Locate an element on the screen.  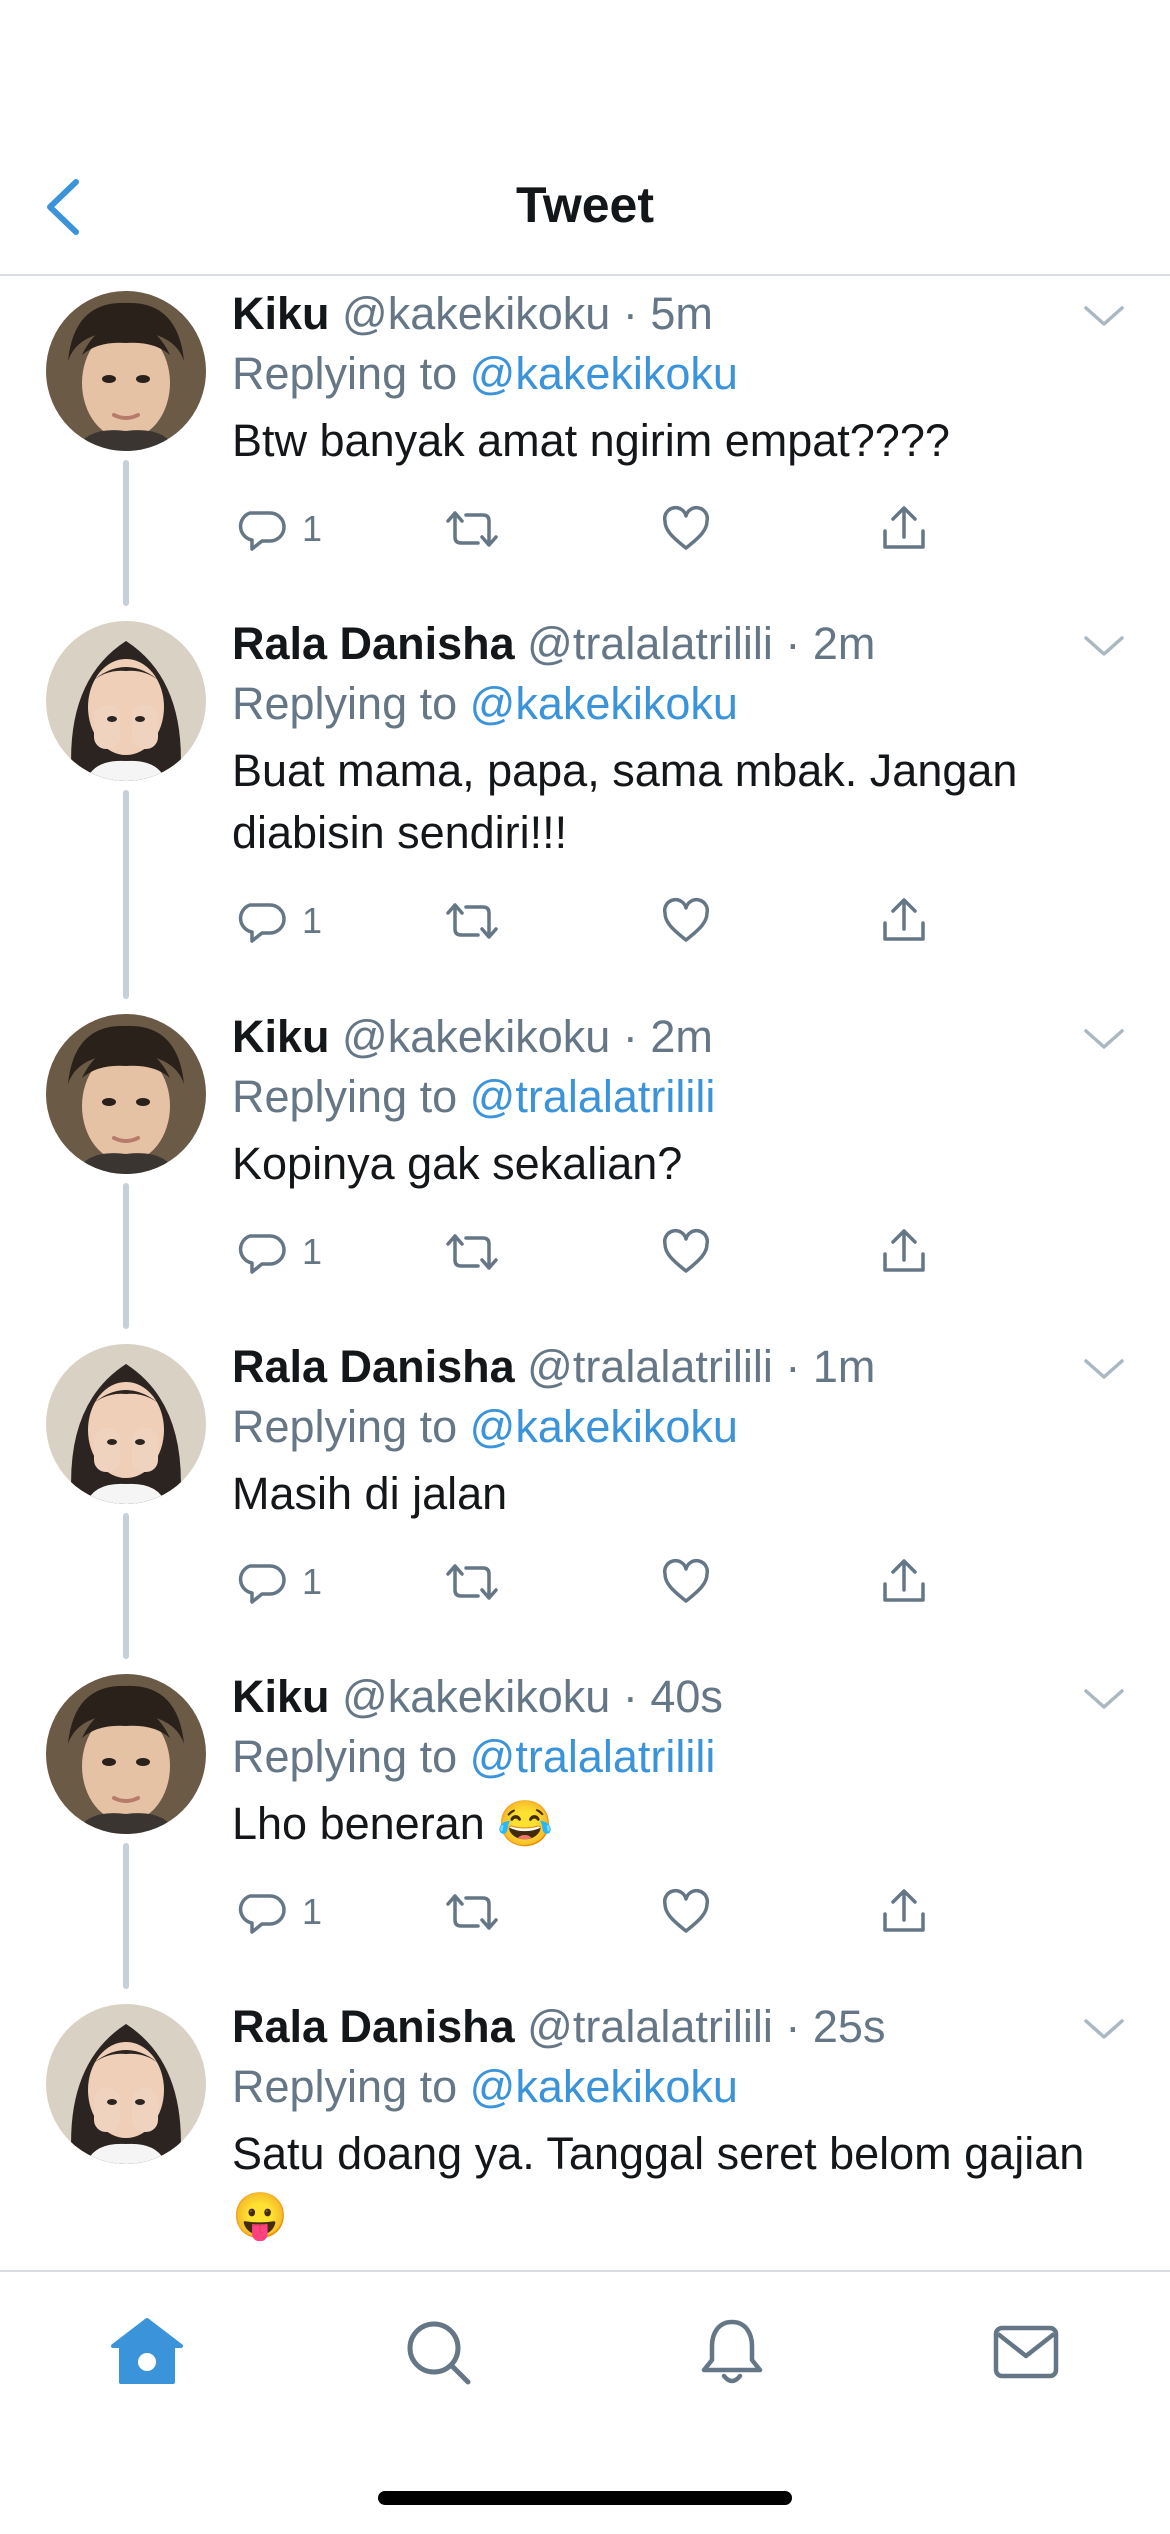
tweet-text: Kopinya gak sekalian? is located at coordinates (457, 1163).